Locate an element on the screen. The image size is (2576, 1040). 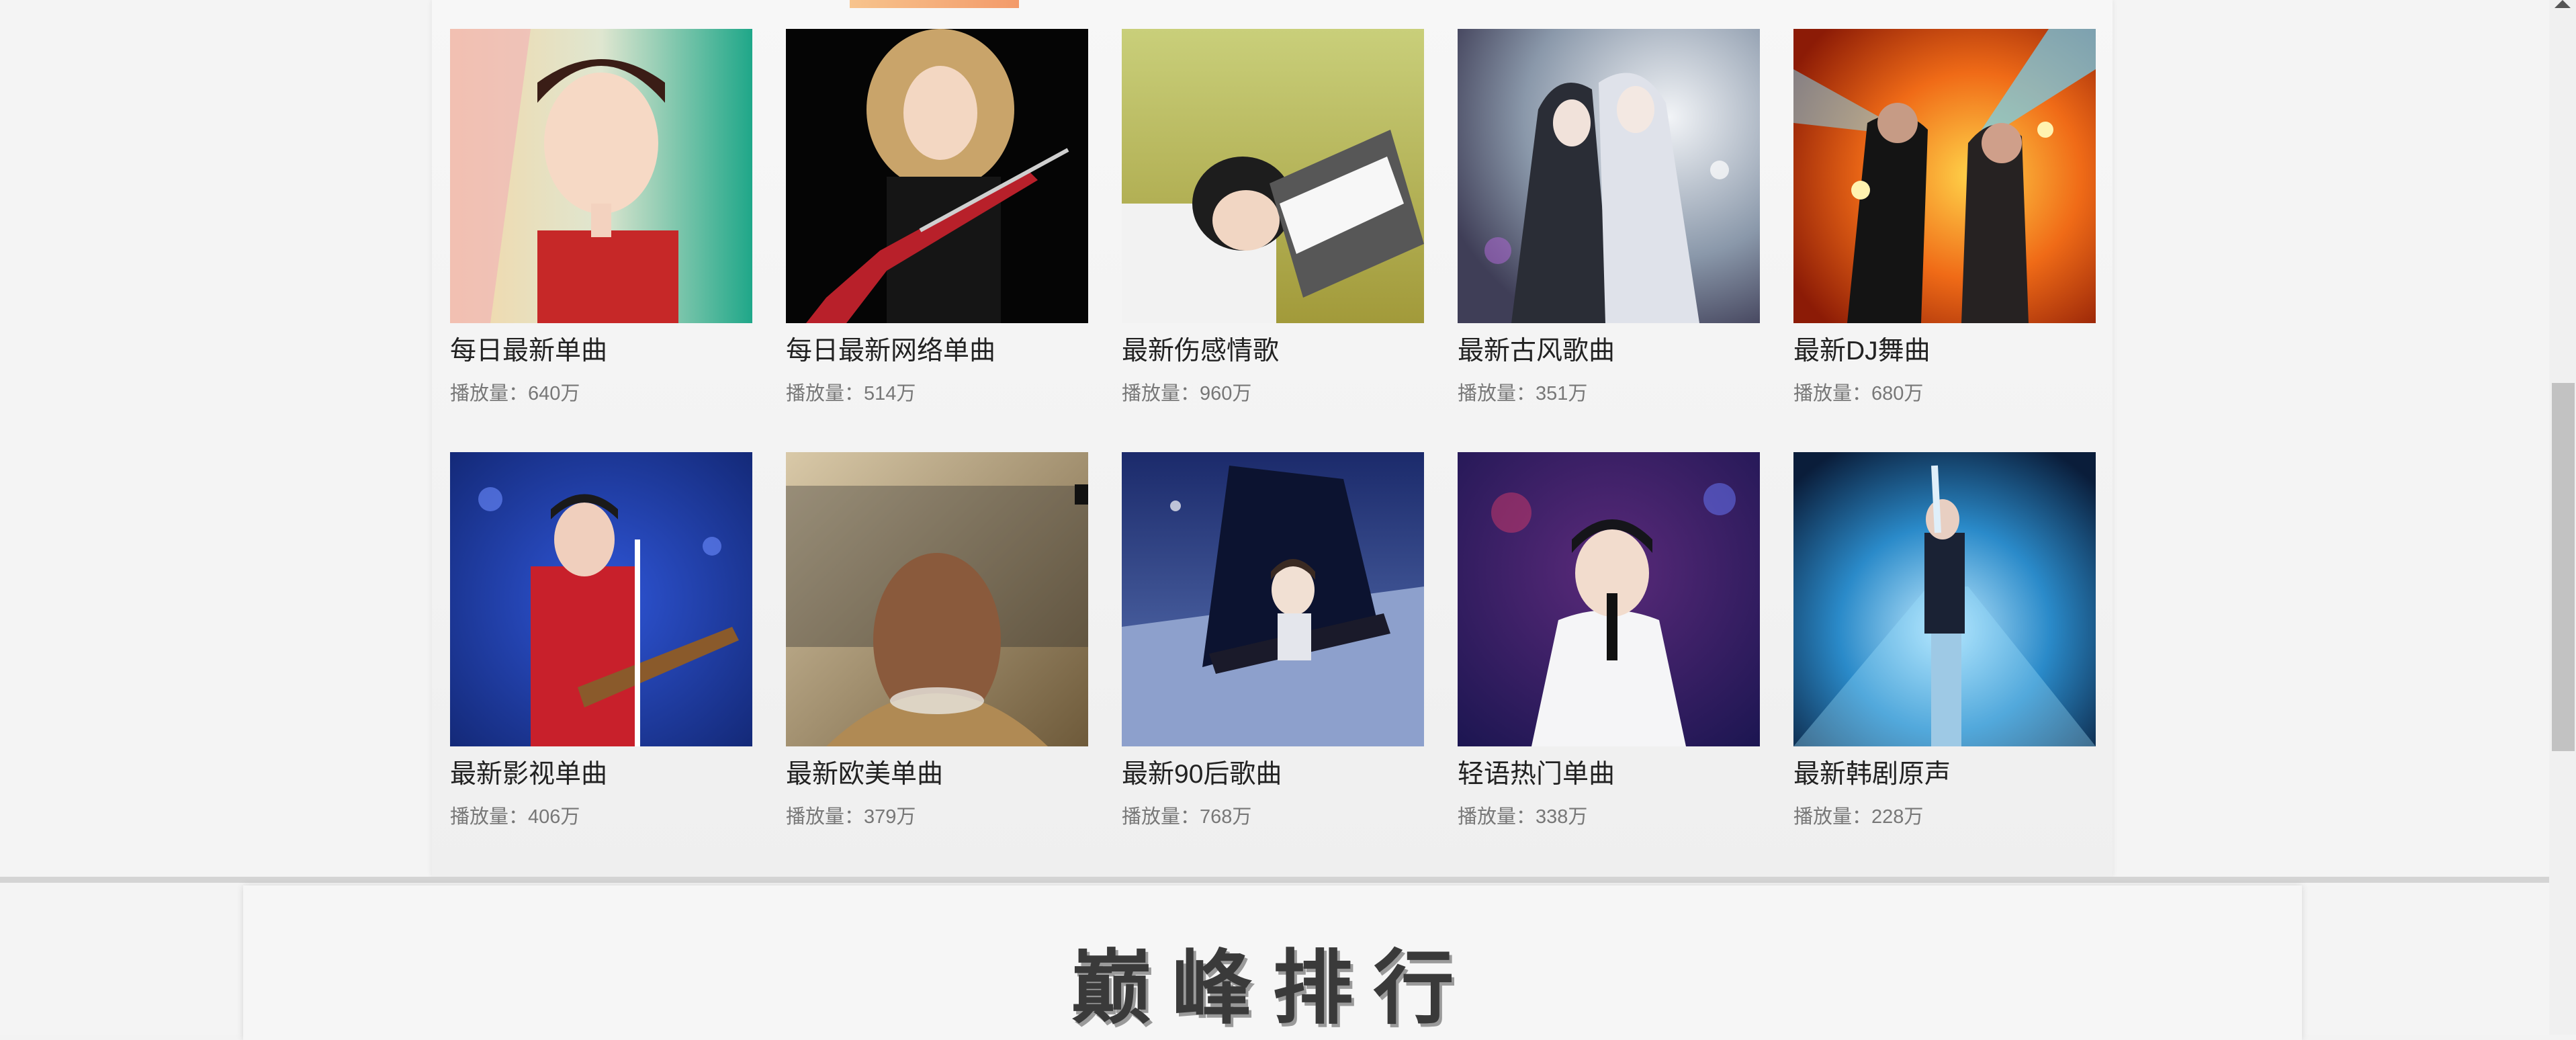
play-count: 播放量：960万 is located at coordinates (1187, 393).